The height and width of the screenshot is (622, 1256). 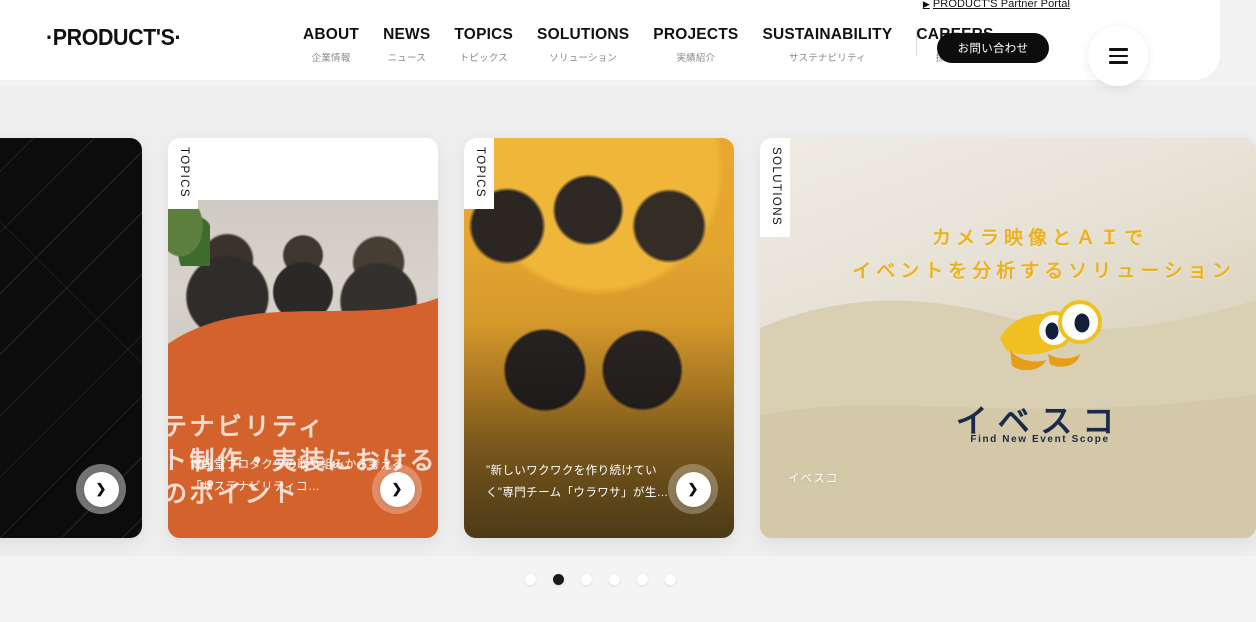 I want to click on background-bottom-band, so click(x=628, y=589).